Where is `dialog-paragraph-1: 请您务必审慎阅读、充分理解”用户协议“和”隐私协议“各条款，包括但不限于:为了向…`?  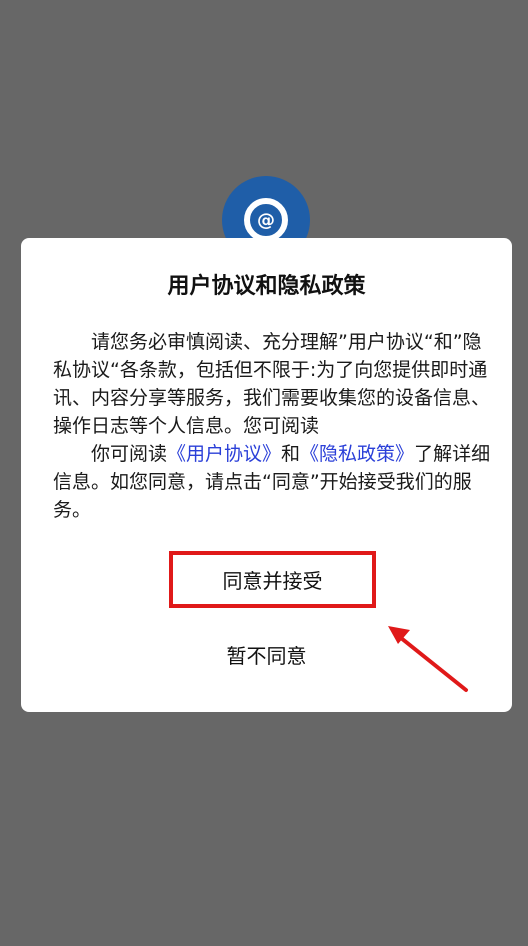
dialog-paragraph-1: 请您务必审慎阅读、充分理解”用户协议“和”隐私协议“各条款，包括但不限于:为了向… is located at coordinates (272, 384).